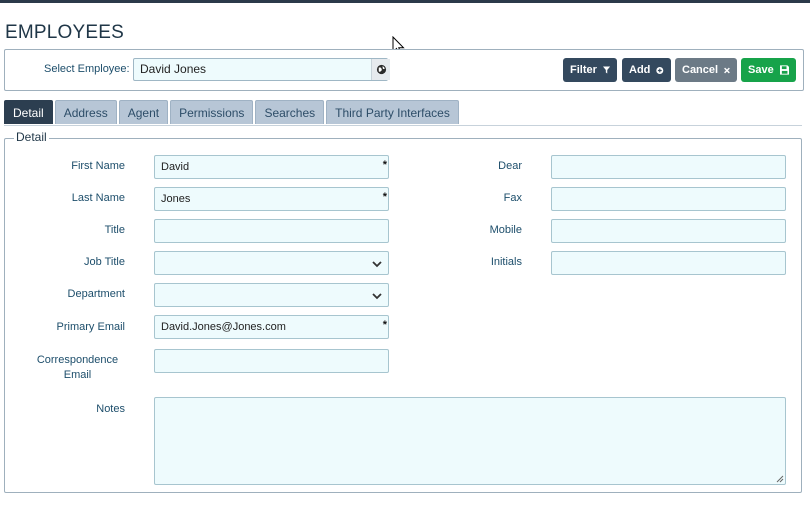 This screenshot has width=810, height=510. I want to click on add-button-label: Add, so click(640, 70).